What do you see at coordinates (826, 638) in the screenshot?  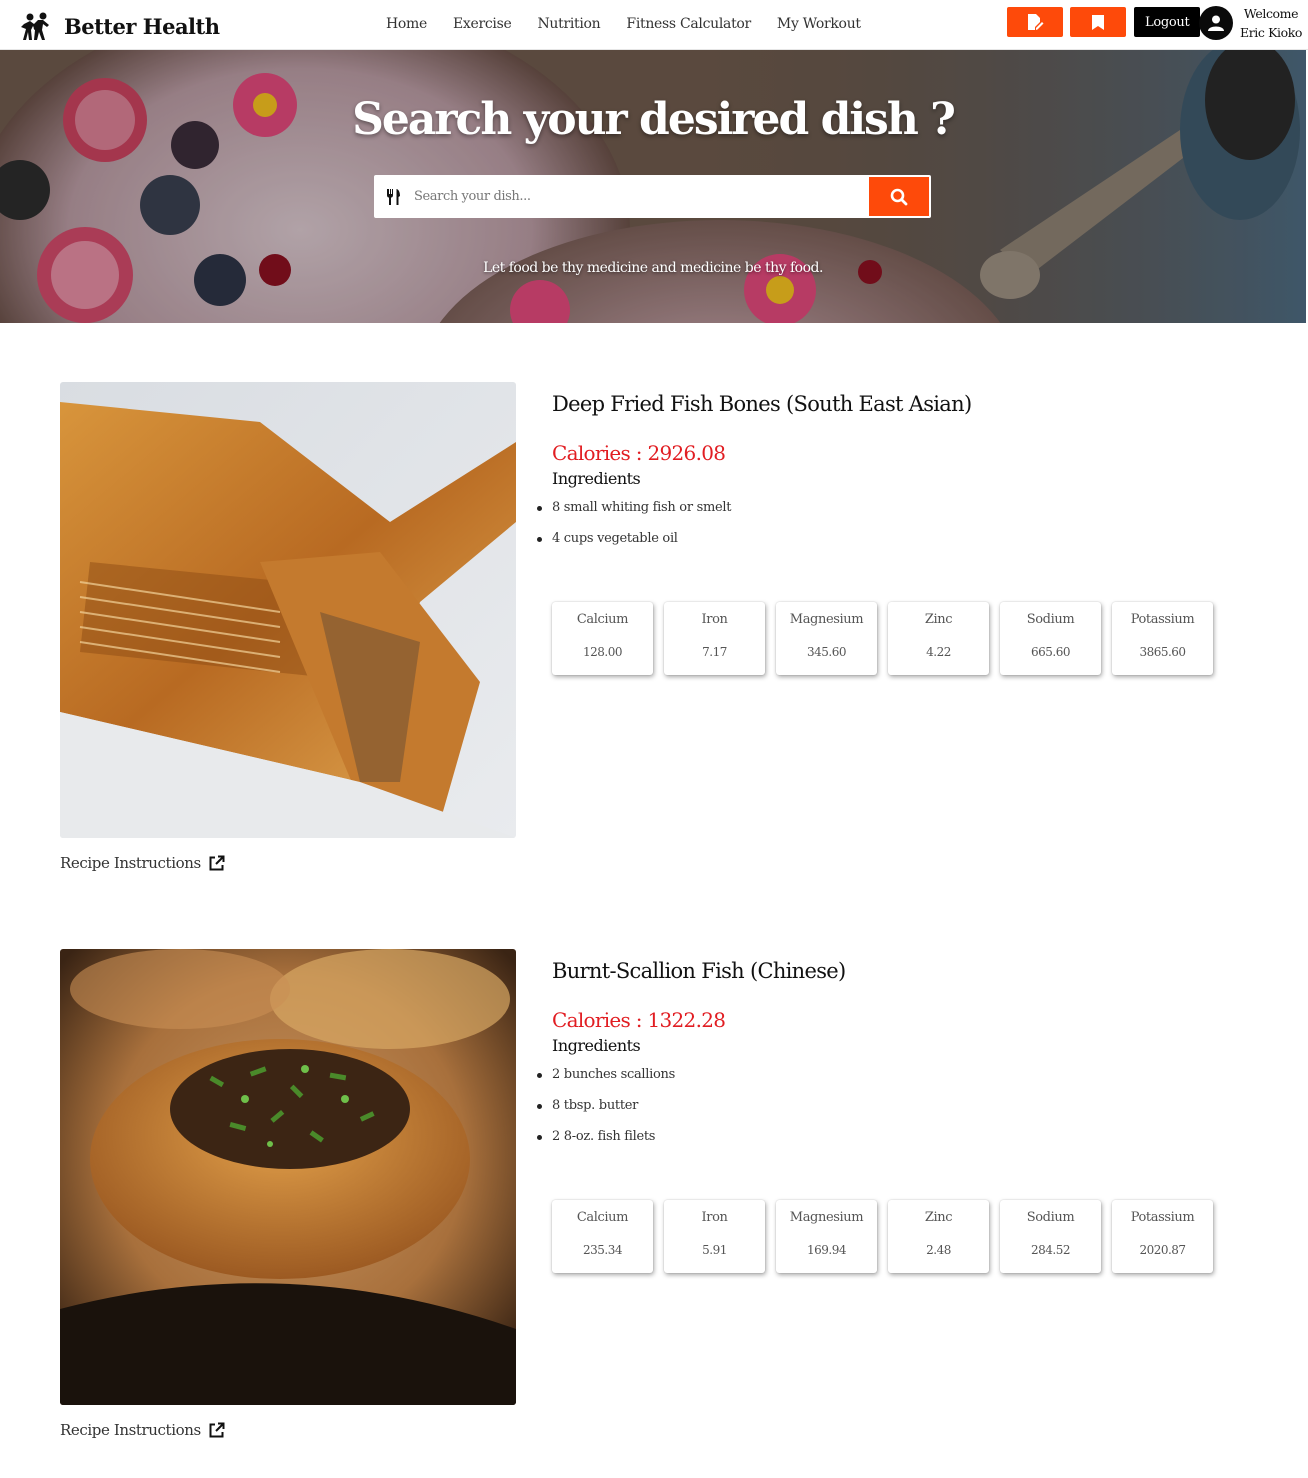 I see `mineral-card-magnesium: Magnesium 345.60` at bounding box center [826, 638].